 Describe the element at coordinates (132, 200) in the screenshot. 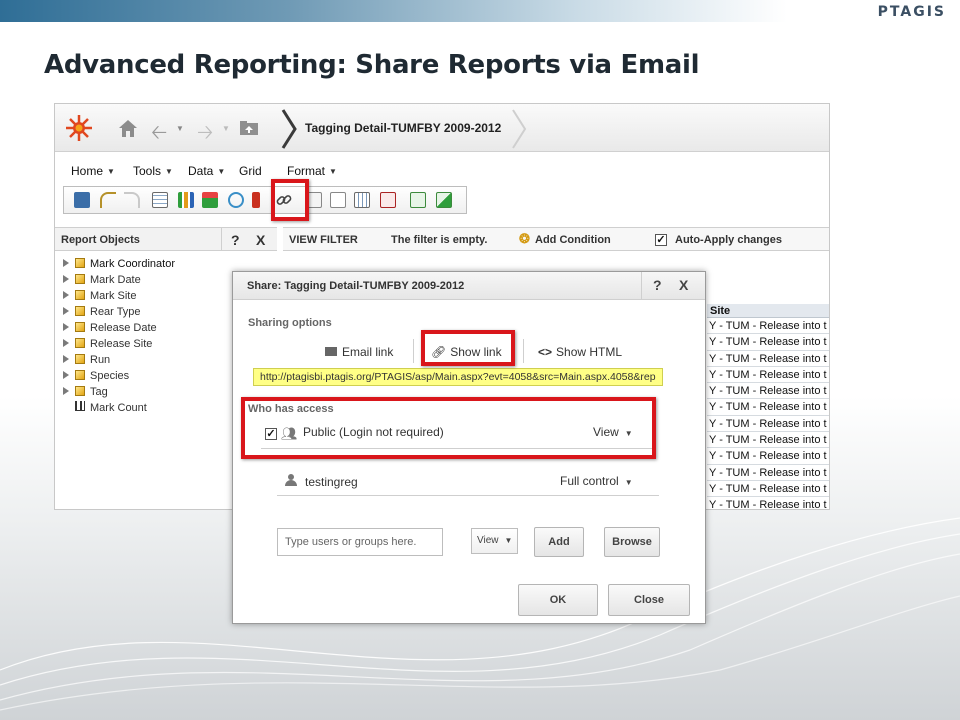

I see `redo-icon` at that location.